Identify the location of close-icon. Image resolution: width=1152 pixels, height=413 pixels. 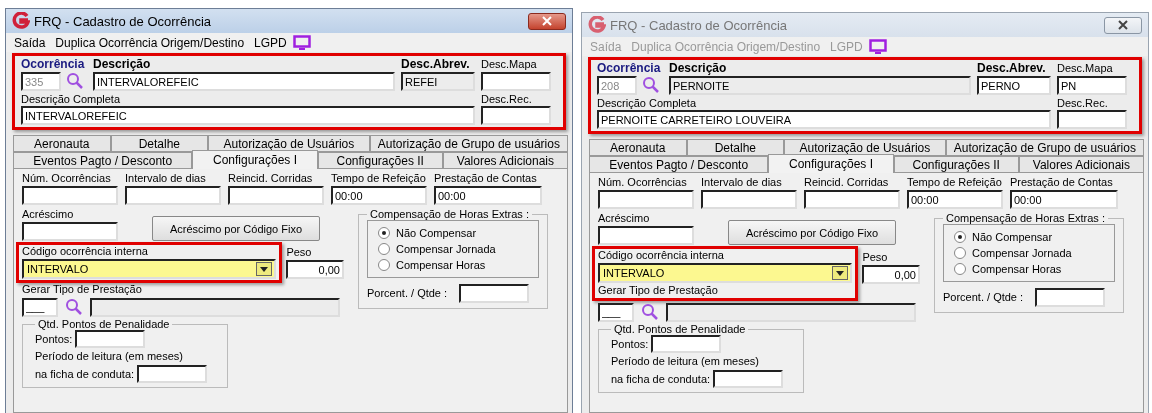
(547, 21).